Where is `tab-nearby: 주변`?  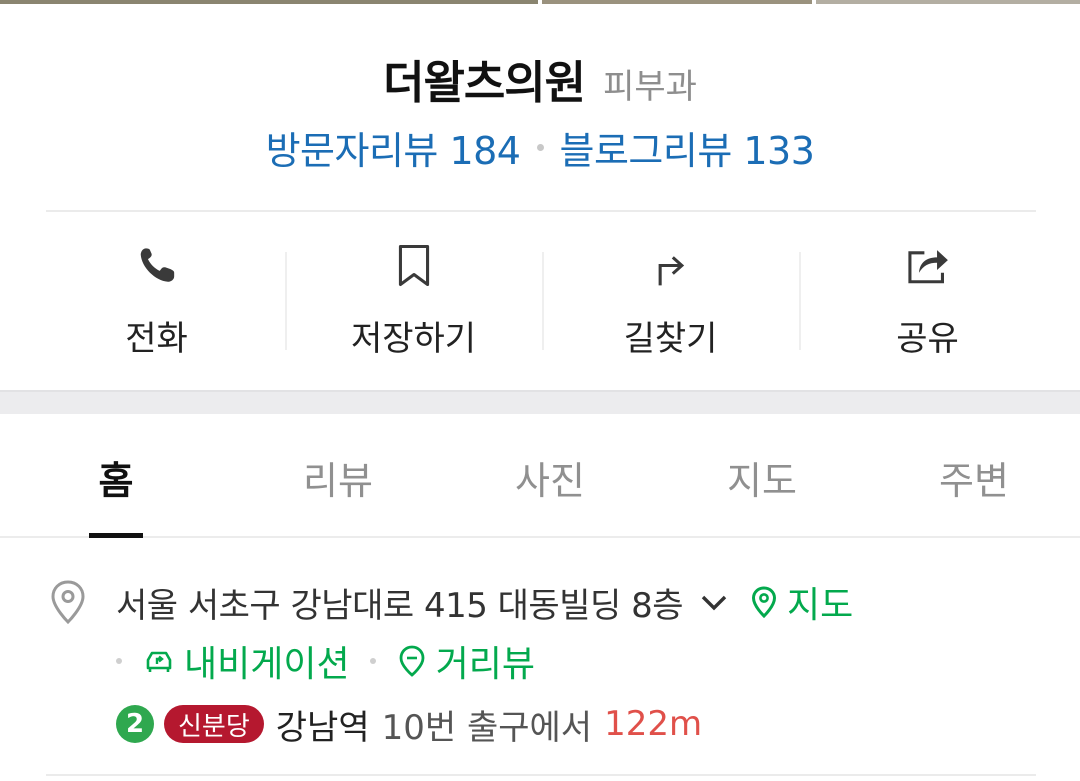
tab-nearby: 주변 is located at coordinates (974, 475).